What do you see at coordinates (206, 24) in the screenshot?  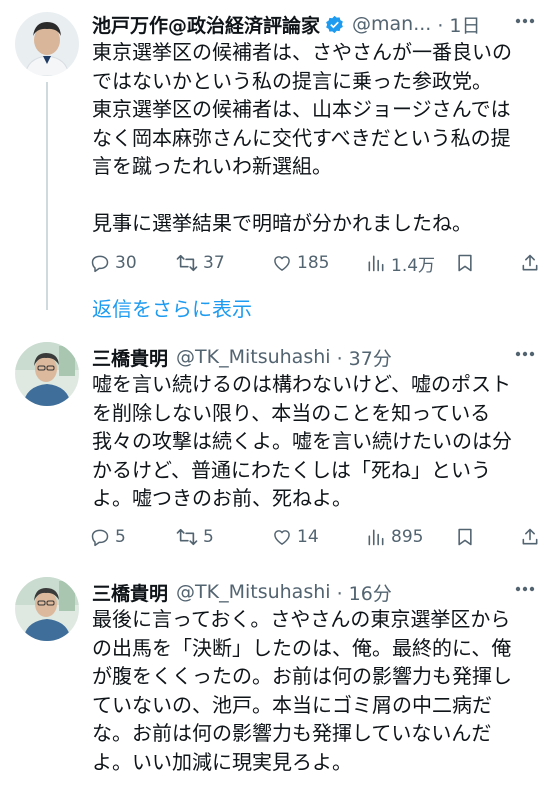 I see `author-name: 池戸万作@政治経済評論家` at bounding box center [206, 24].